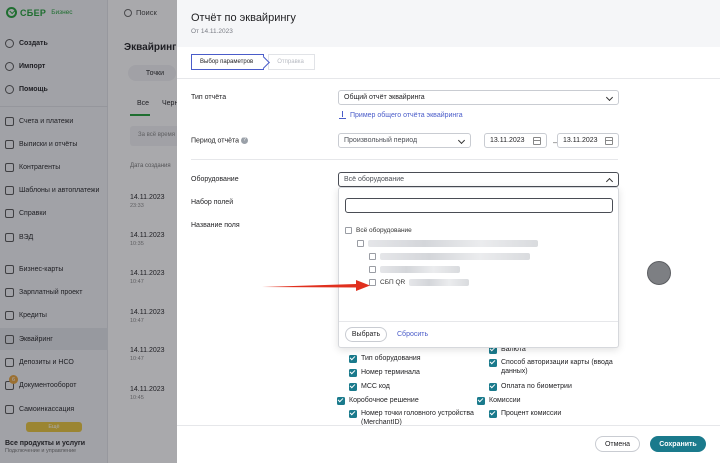 This screenshot has height=463, width=720. I want to click on report-period-label-text: Период отчёта, so click(215, 141).